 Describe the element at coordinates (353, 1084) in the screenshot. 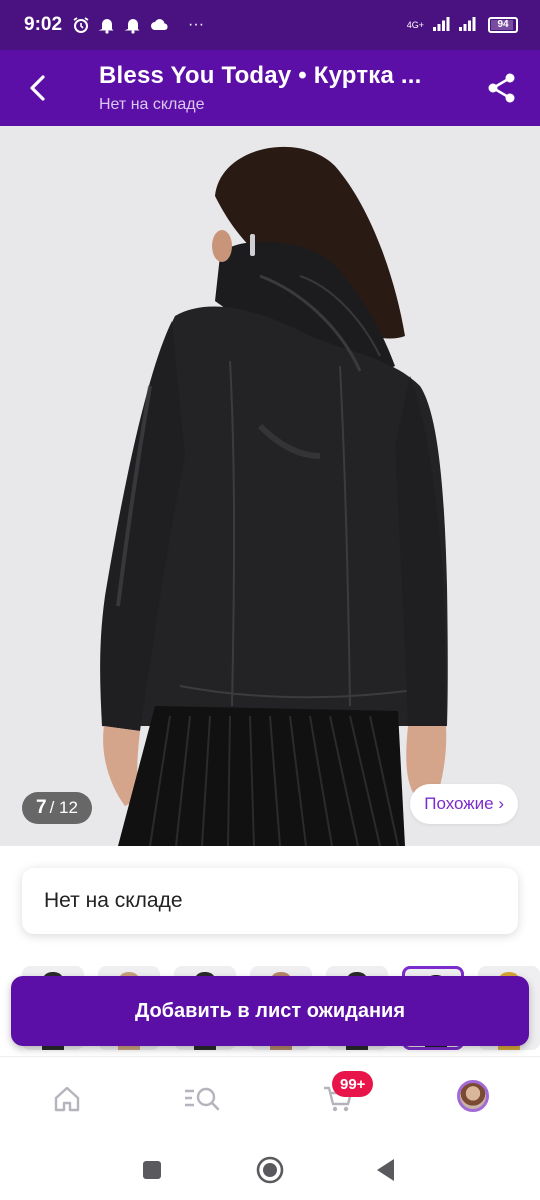

I see `cart-count-badge: 99+` at that location.